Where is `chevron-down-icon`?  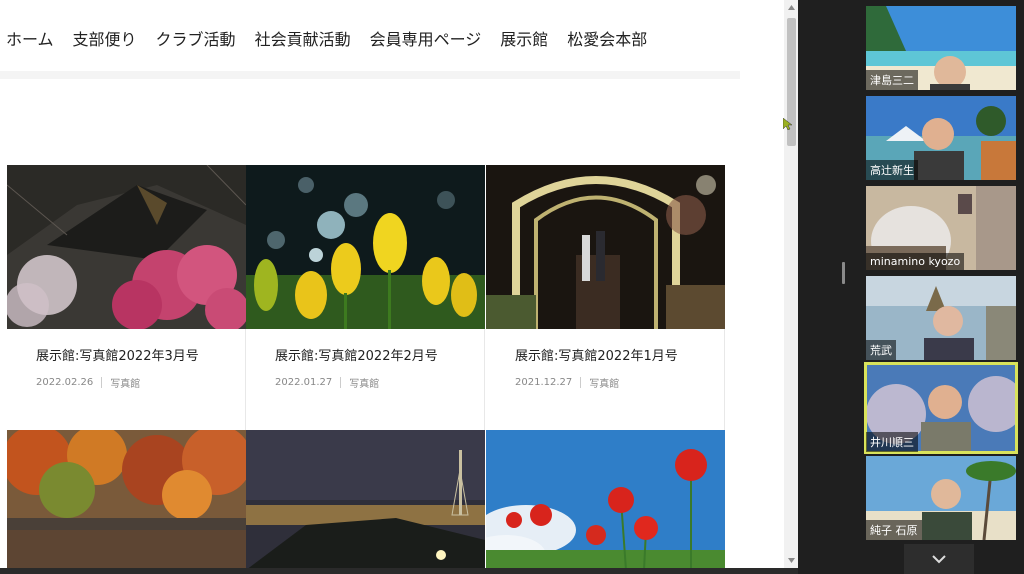
chevron-down-icon is located at coordinates (939, 558).